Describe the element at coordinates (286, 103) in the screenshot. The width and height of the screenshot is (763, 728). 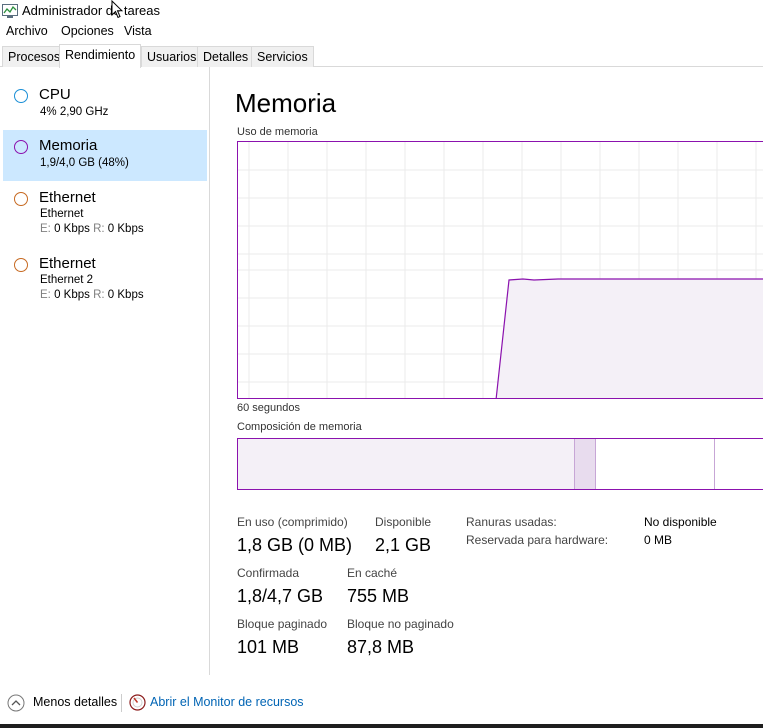
I see `page-title: Memoria` at that location.